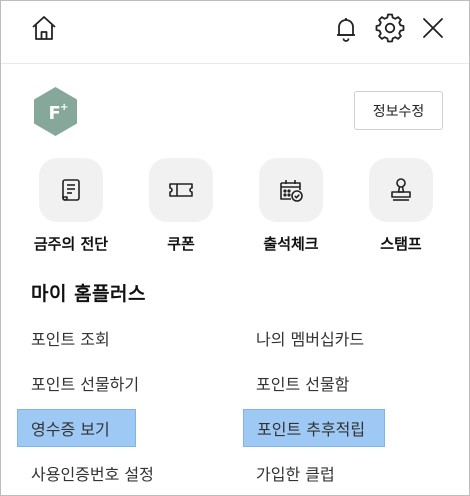 The height and width of the screenshot is (496, 470). I want to click on calendar-check-icon-bg, so click(291, 190).